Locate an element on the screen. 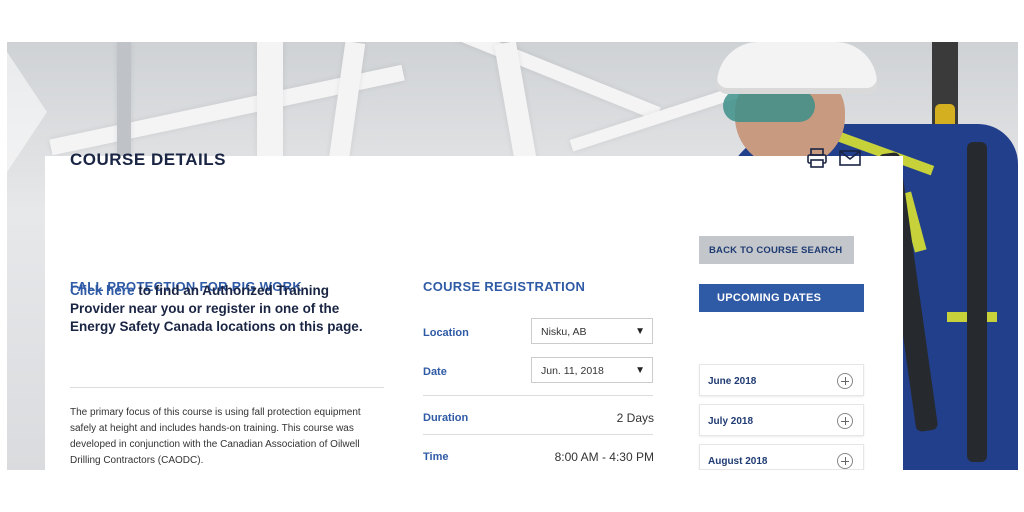 The height and width of the screenshot is (512, 1024). location-value: Nisku, AB is located at coordinates (564, 332).